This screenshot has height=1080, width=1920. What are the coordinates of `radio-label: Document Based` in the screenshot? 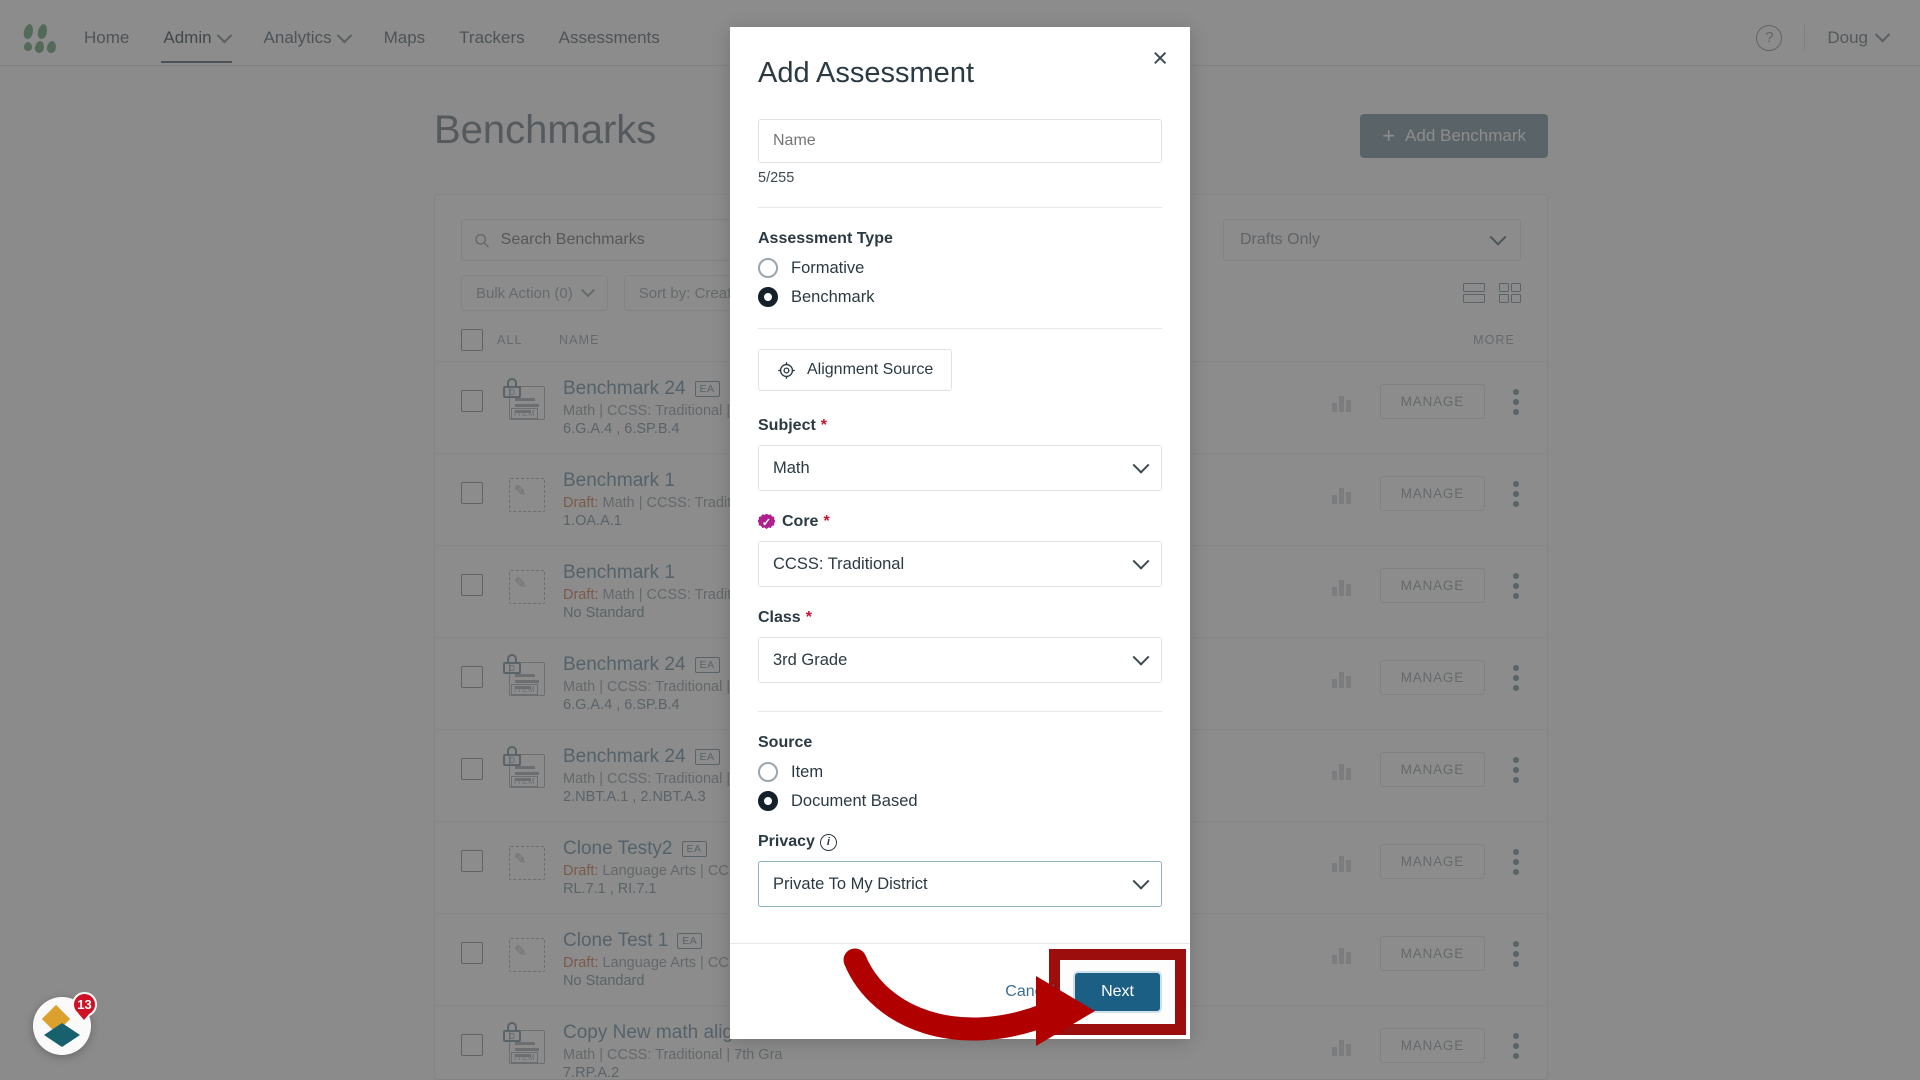 It's located at (854, 800).